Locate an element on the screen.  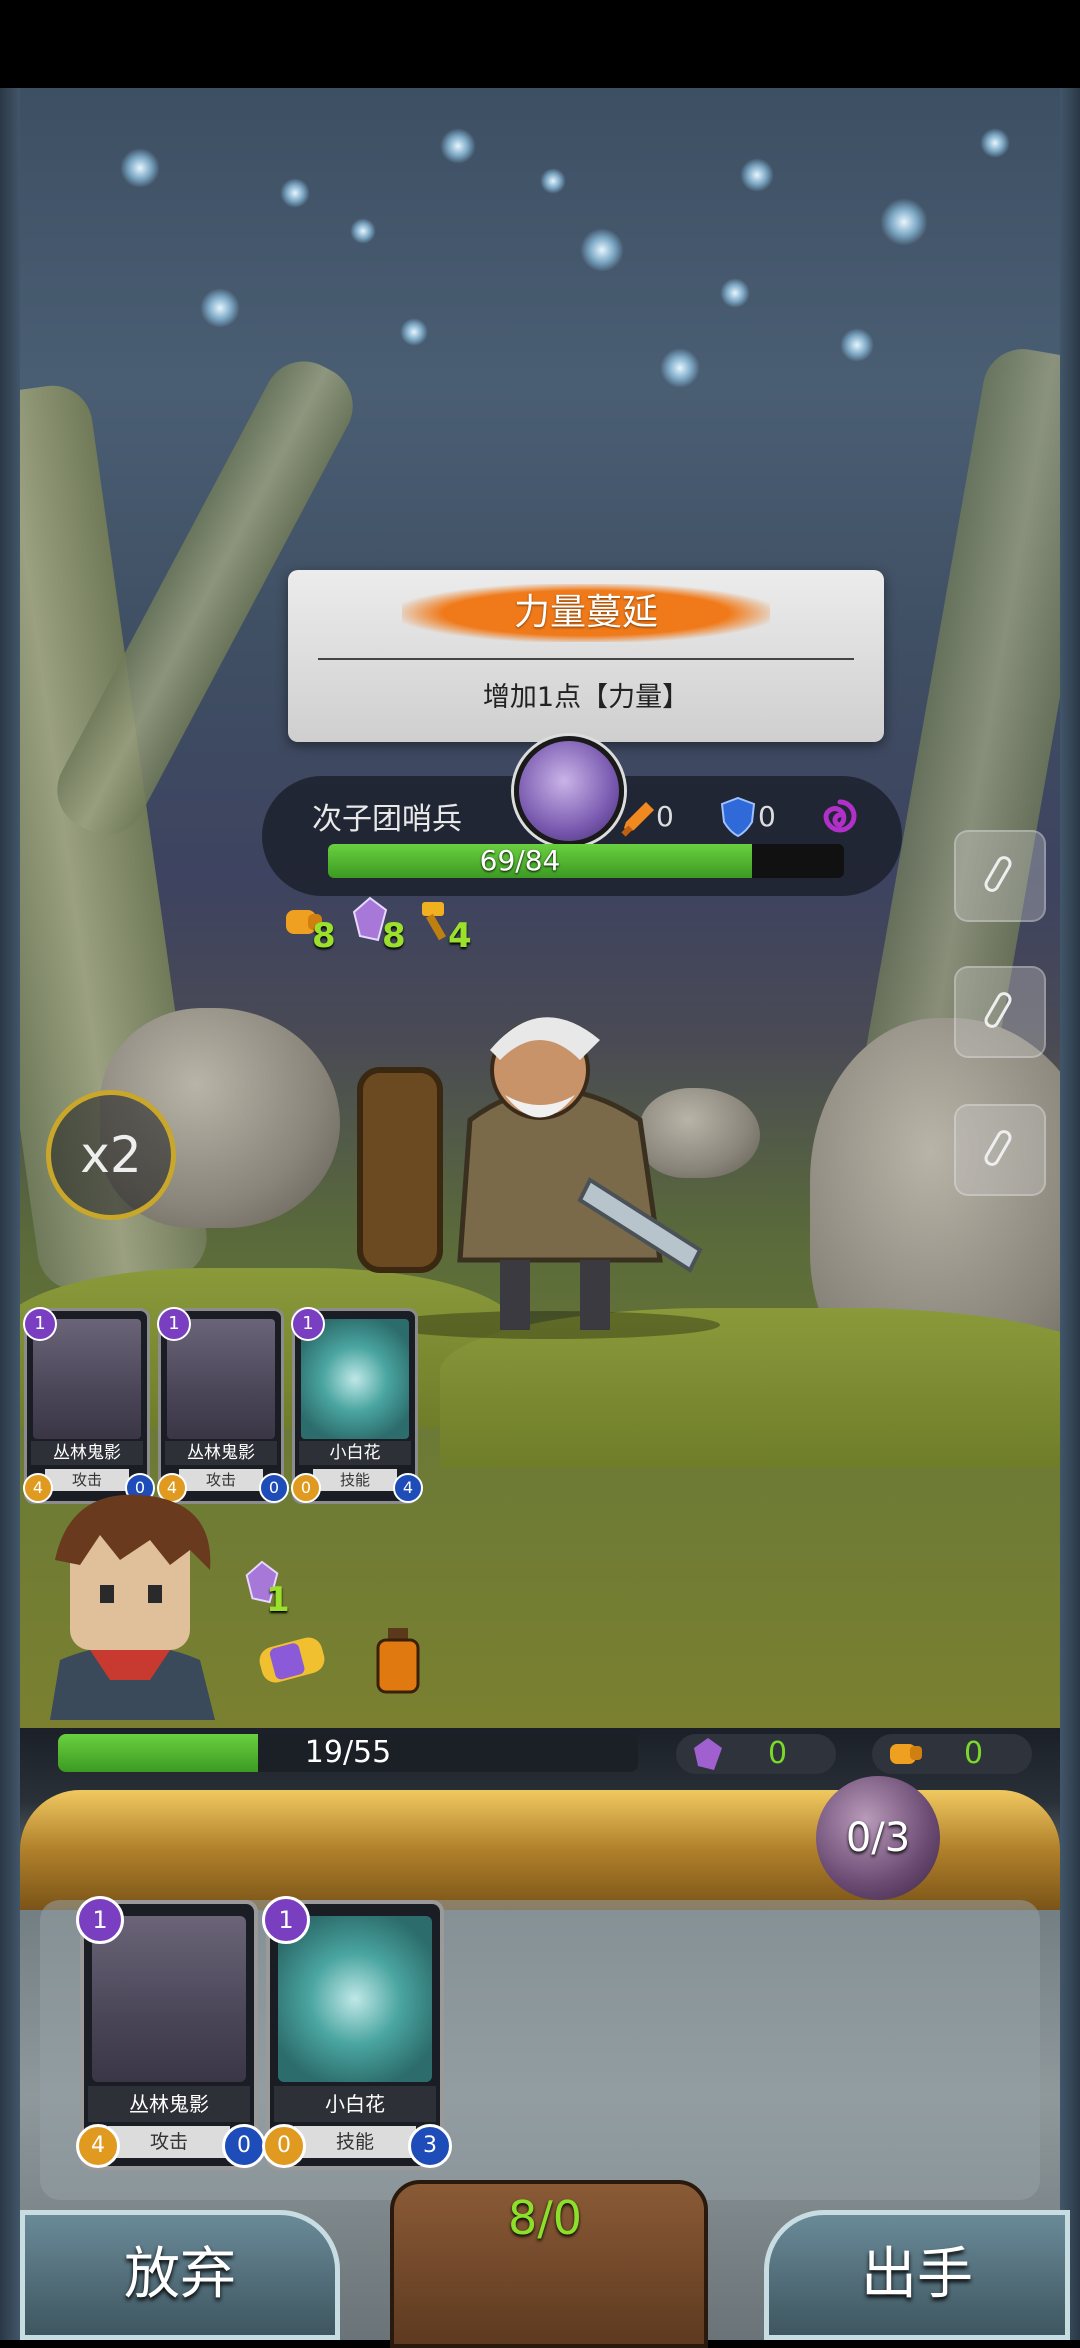
enemy-buff-strength: 8 is located at coordinates (324, 936).